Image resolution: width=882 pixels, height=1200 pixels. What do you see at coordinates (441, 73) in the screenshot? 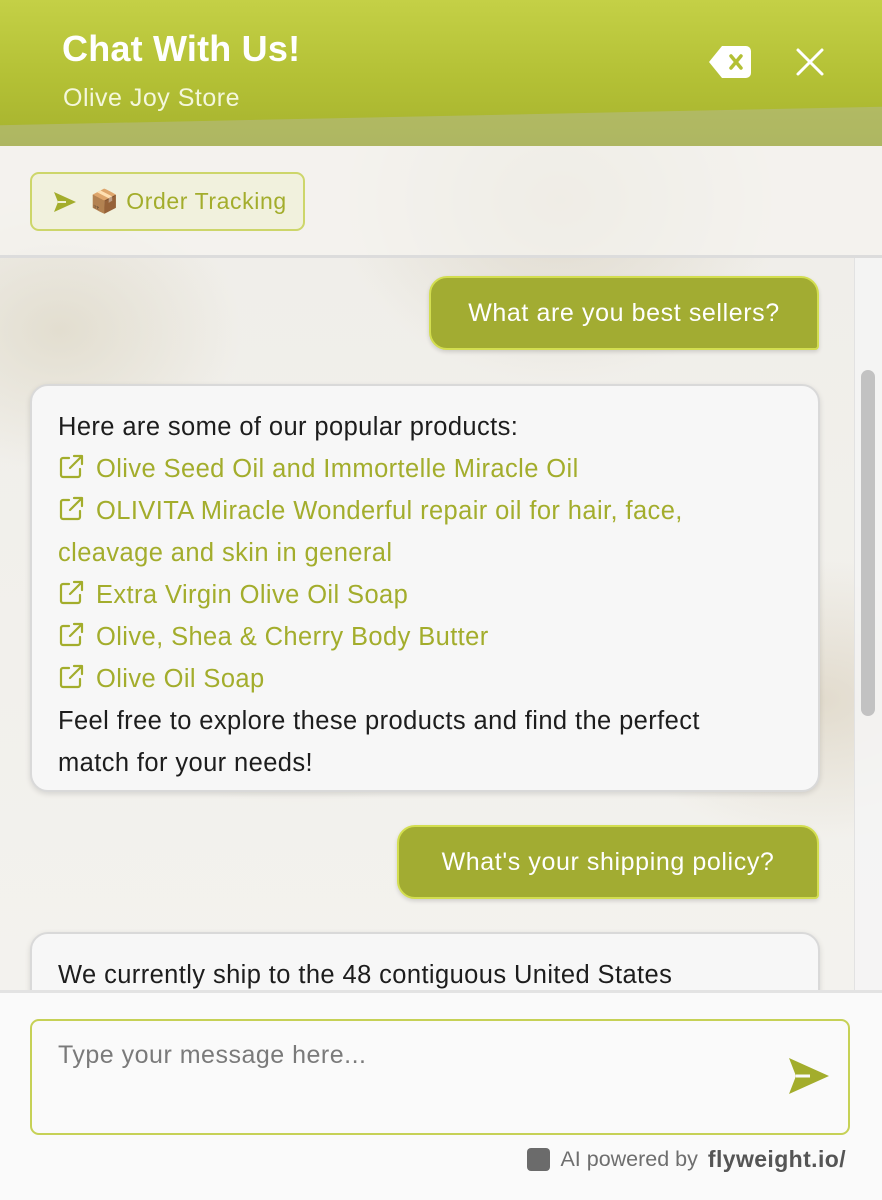
I see `chat-header: Chat With Us! Olive Joy Store` at bounding box center [441, 73].